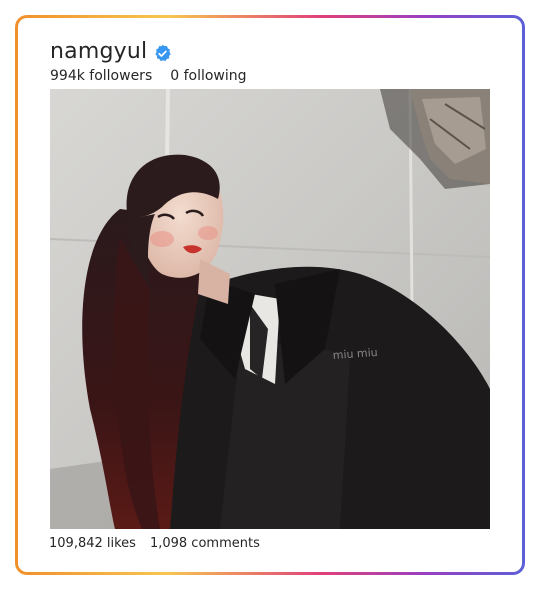 The height and width of the screenshot is (590, 540). I want to click on profile-stats: 994k followers 0 following, so click(148, 76).